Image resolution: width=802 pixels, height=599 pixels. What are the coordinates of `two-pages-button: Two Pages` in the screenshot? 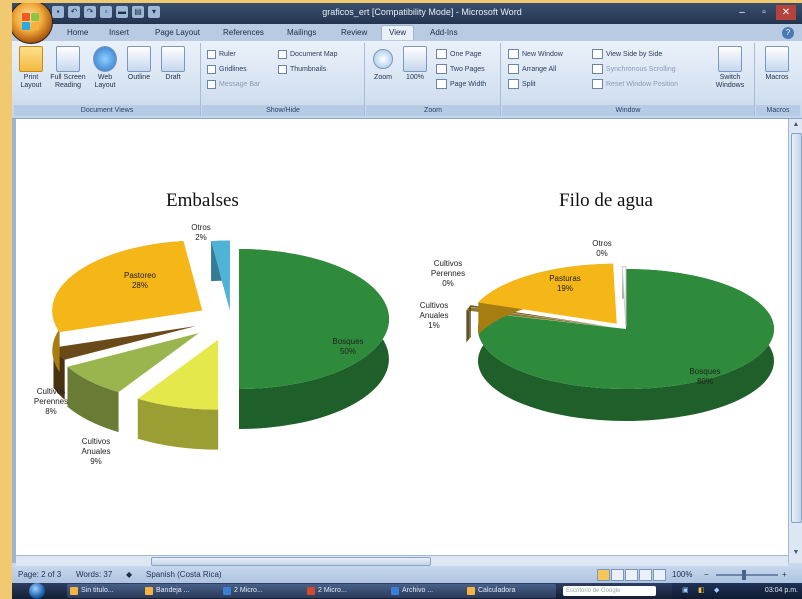 It's located at (460, 69).